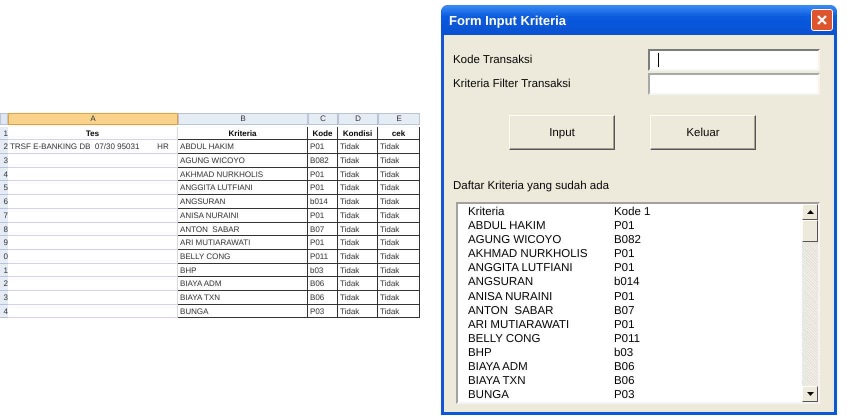  What do you see at coordinates (541, 282) in the screenshot?
I see `list-item: ANGSURAN` at bounding box center [541, 282].